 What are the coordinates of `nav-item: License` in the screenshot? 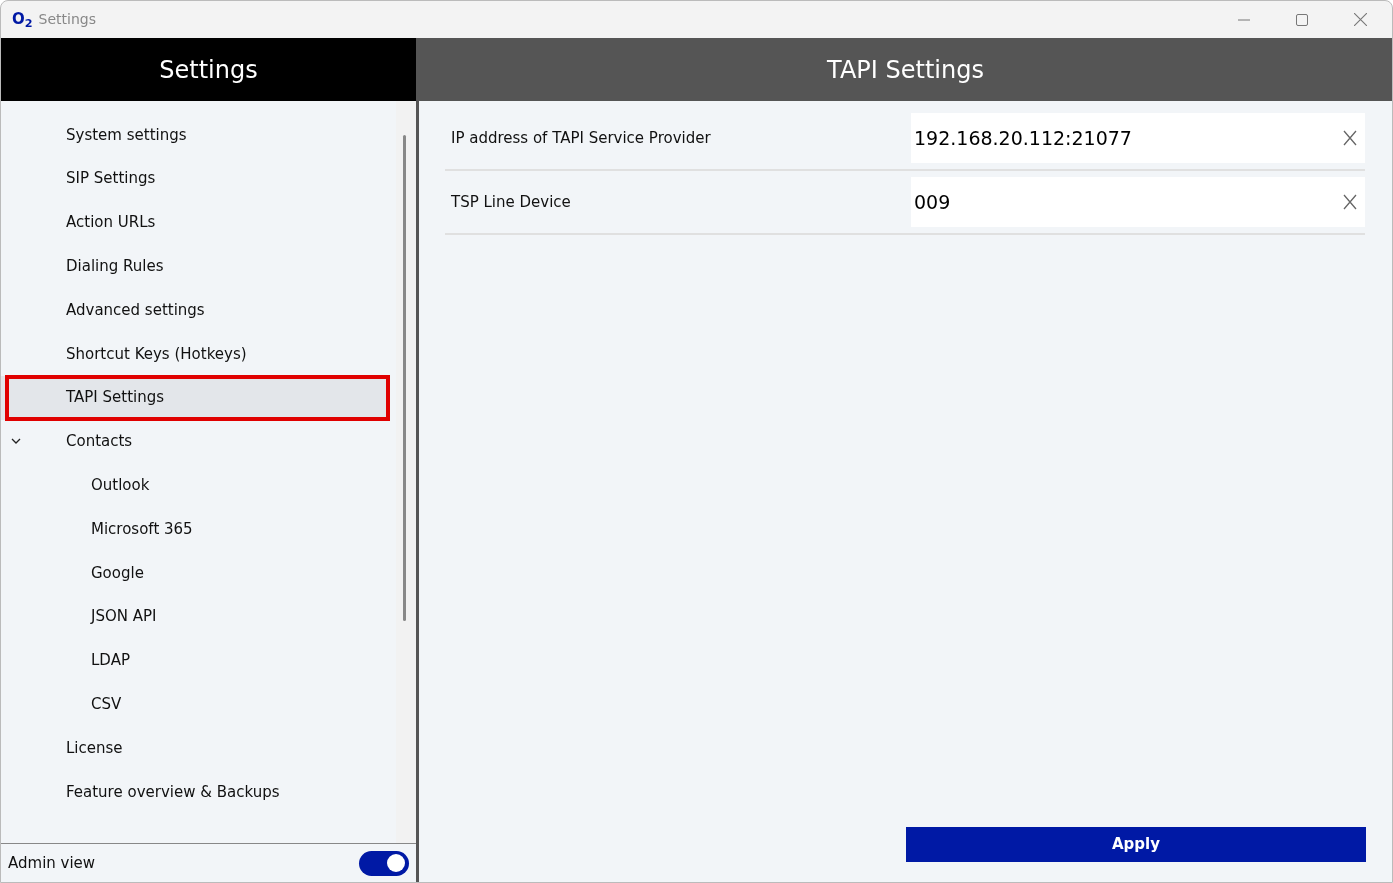 It's located at (193, 748).